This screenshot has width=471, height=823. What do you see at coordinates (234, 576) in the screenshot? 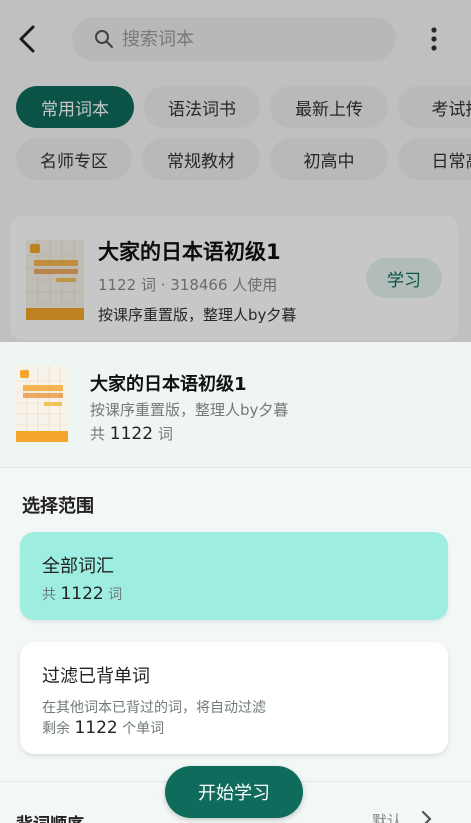
I see `option-all-words: 全部词汇 共 1122 词` at bounding box center [234, 576].